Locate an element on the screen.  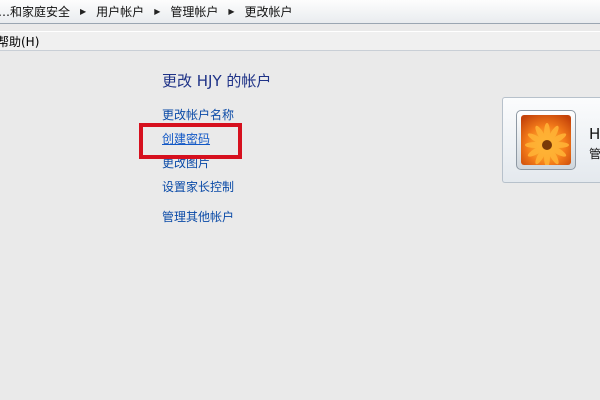
breadcrumb: …和家庭安全 ▶ 用户帐户 ▶ 管理帐户 ▶ 更改帐户 is located at coordinates (300, 12).